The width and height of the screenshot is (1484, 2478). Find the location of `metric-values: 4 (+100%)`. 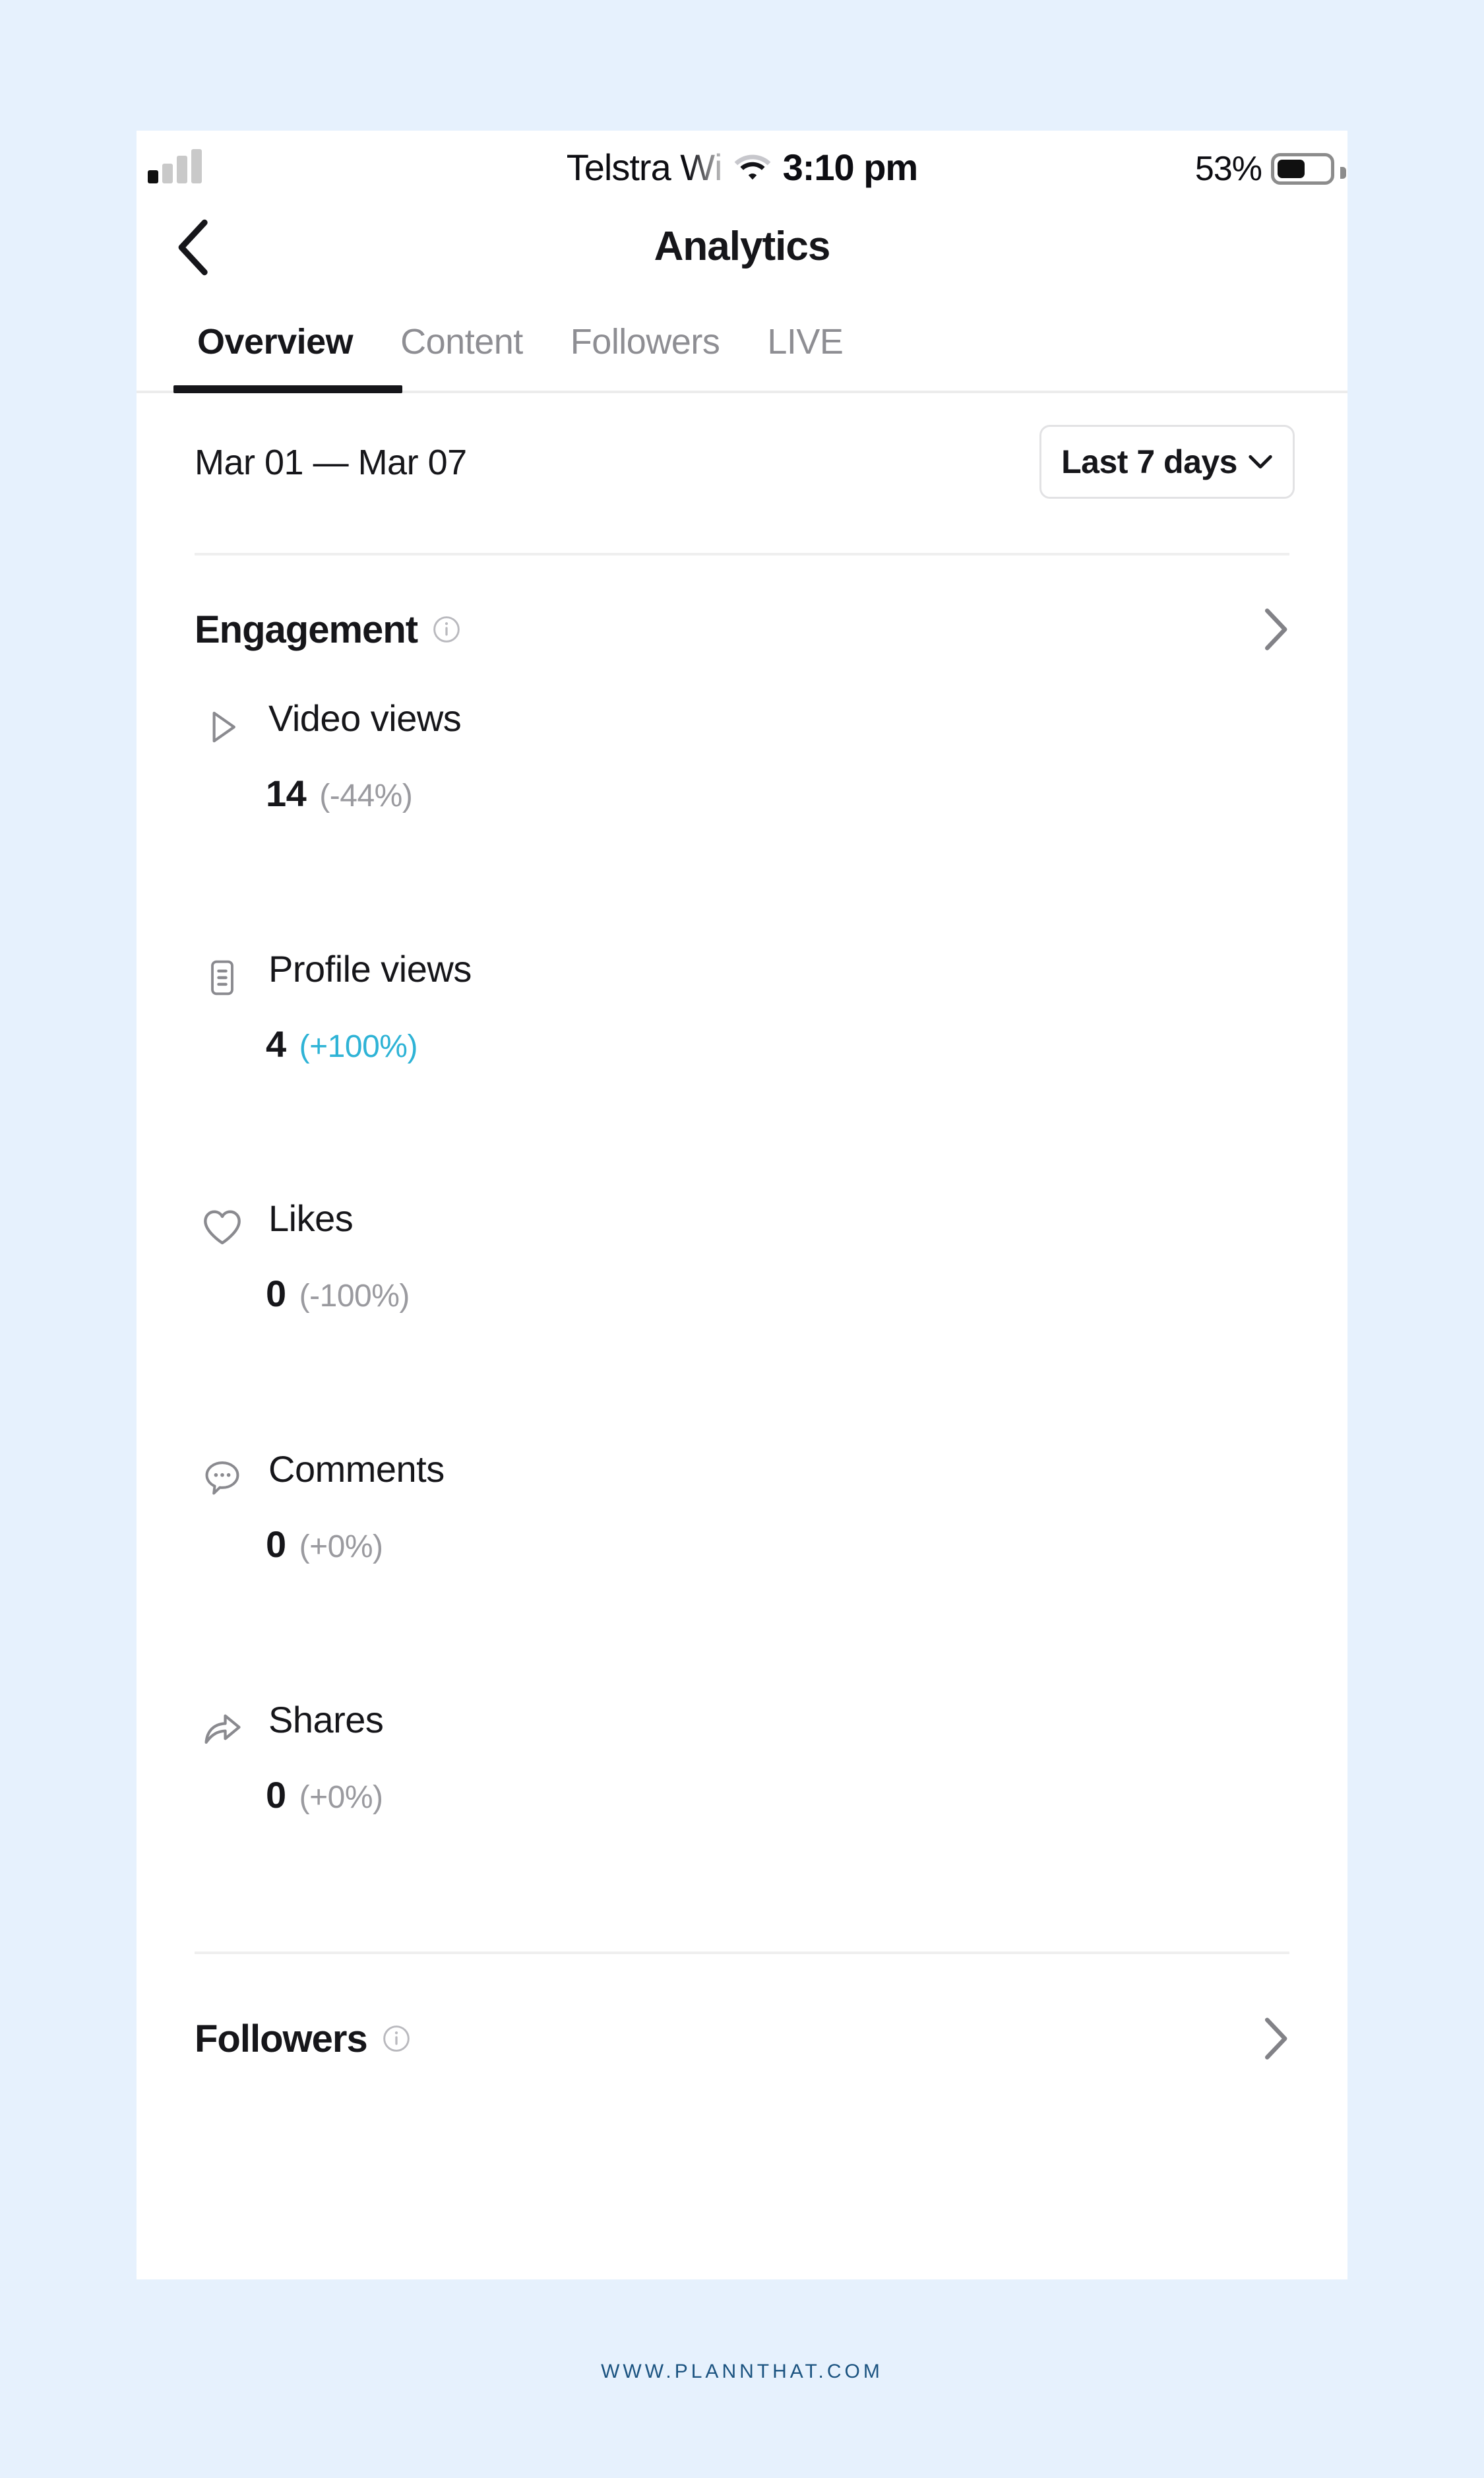

metric-values: 4 (+100%) is located at coordinates (342, 1044).